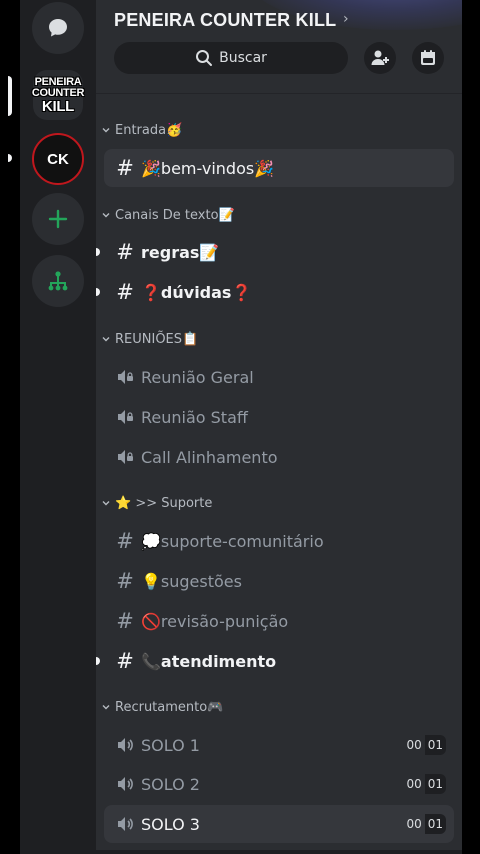 Image resolution: width=480 pixels, height=854 pixels. Describe the element at coordinates (157, 339) in the screenshot. I see `category-label: REUNIÕES📋` at that location.